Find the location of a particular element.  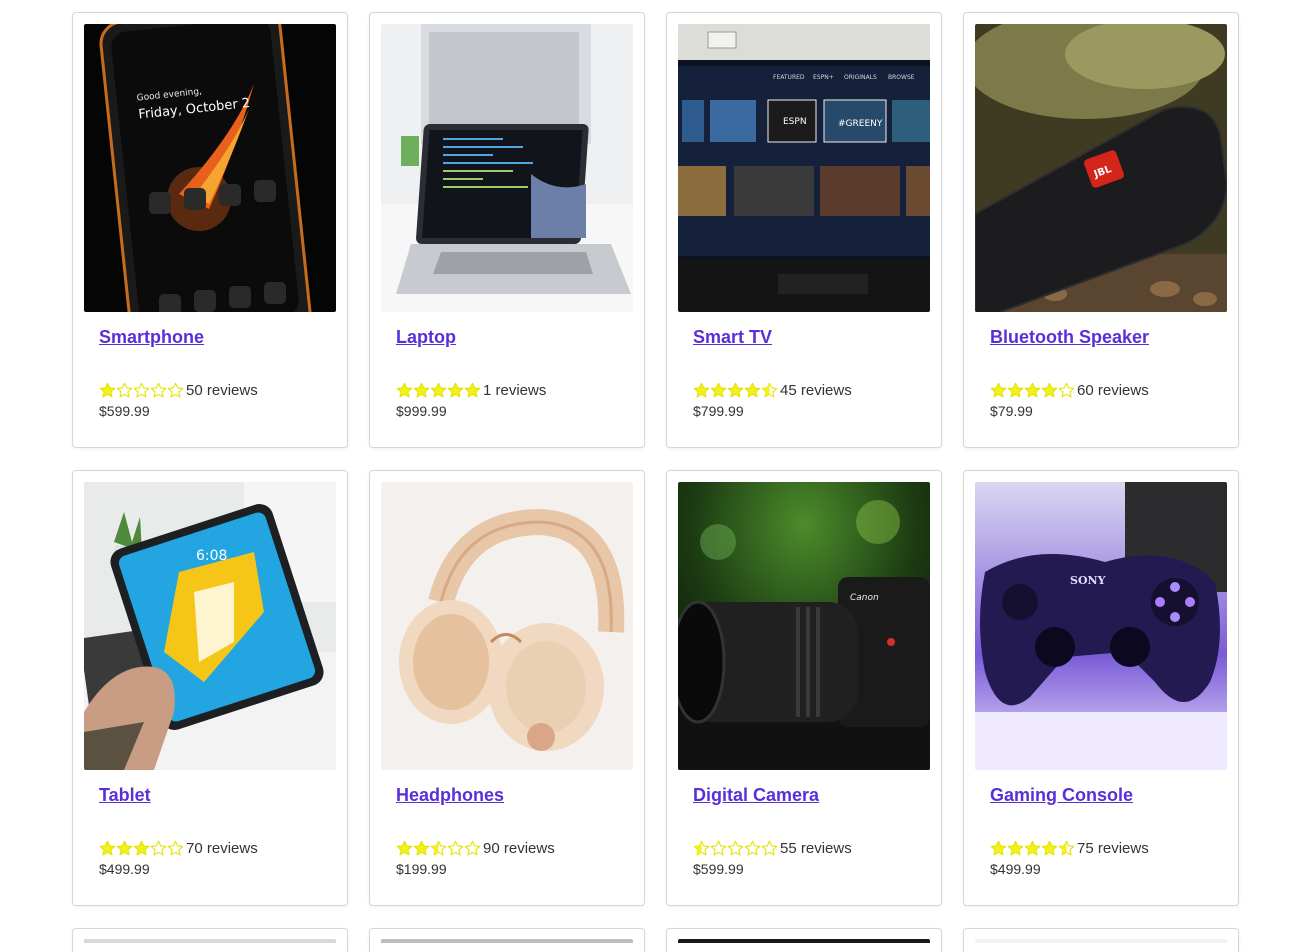

review-count: 45 reviews is located at coordinates (816, 390).